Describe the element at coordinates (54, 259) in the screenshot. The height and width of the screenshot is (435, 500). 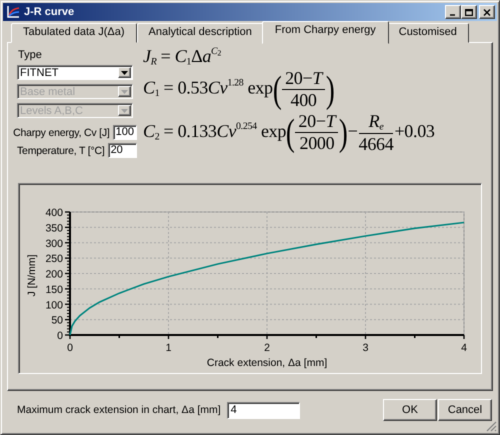
I see `tick-label: 250` at that location.